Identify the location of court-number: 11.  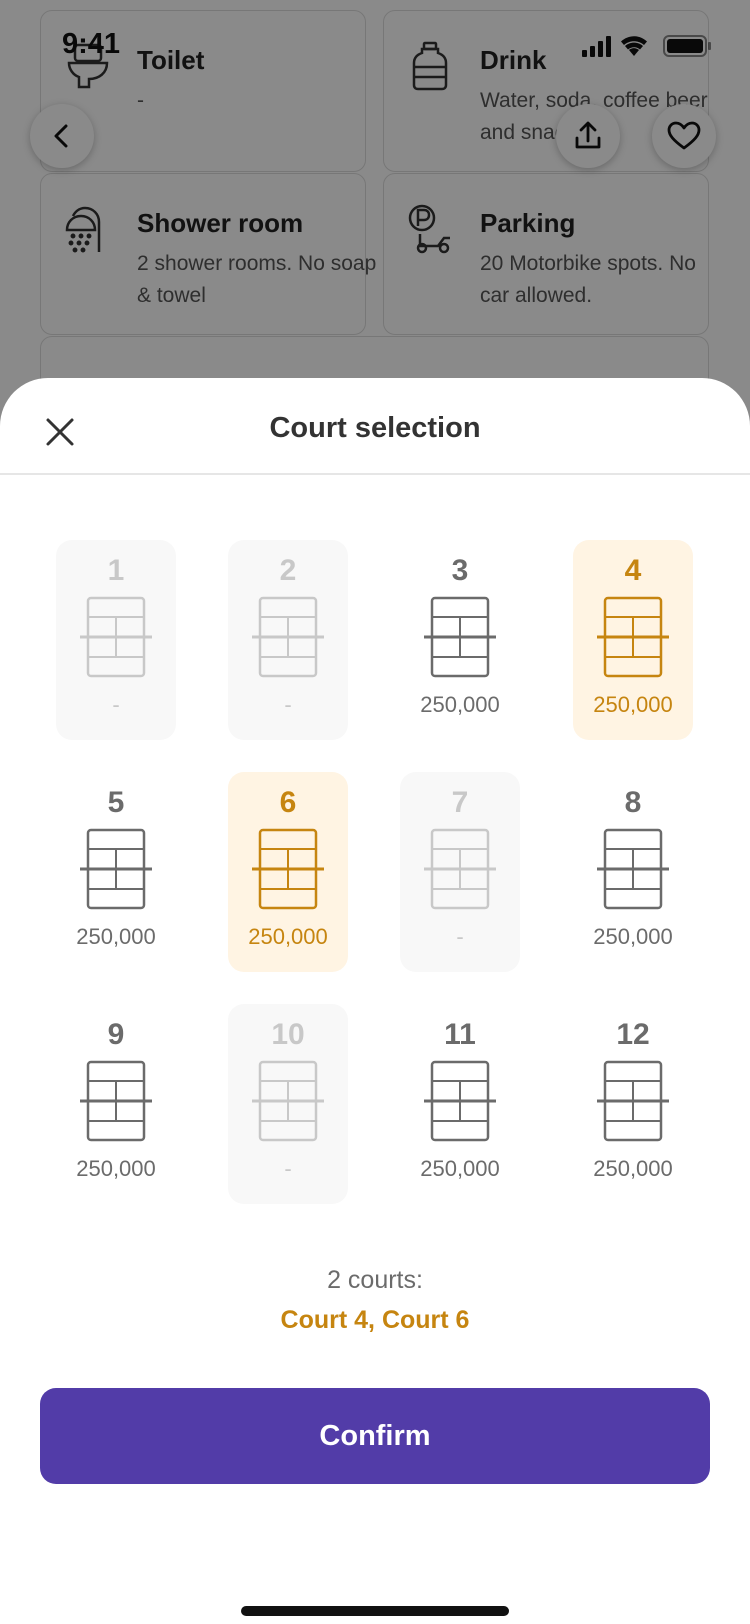
(460, 1034).